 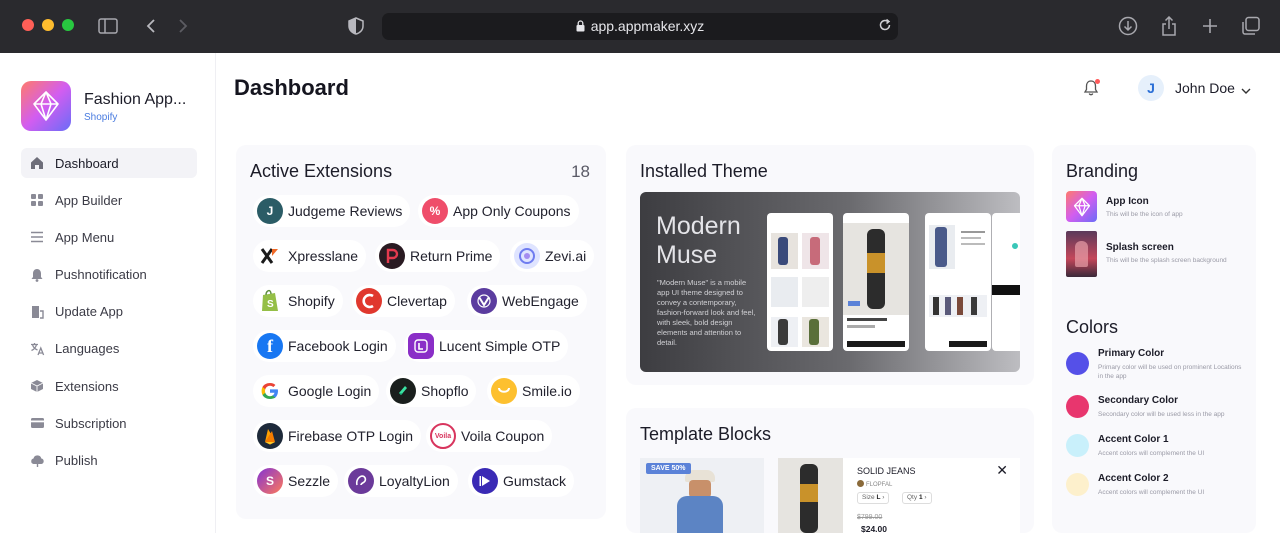 I want to click on tabs-overview-icon, so click(x=1251, y=26).